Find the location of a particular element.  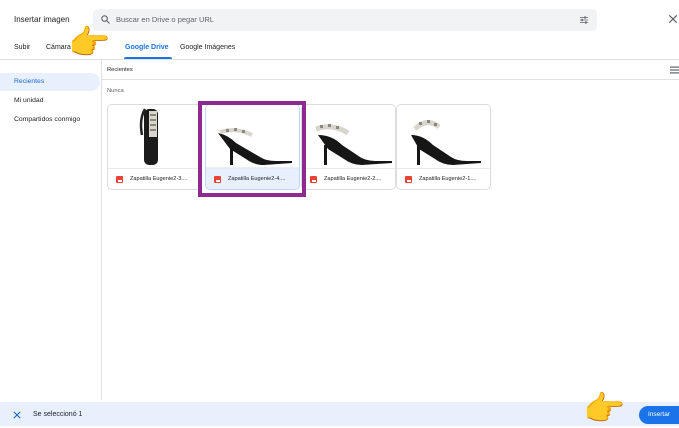

selection-count: Se seleccionó 1 is located at coordinates (58, 414).